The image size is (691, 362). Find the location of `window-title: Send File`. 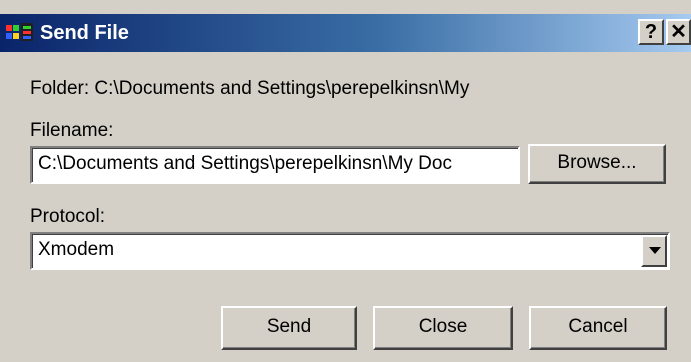

window-title: Send File is located at coordinates (84, 33).